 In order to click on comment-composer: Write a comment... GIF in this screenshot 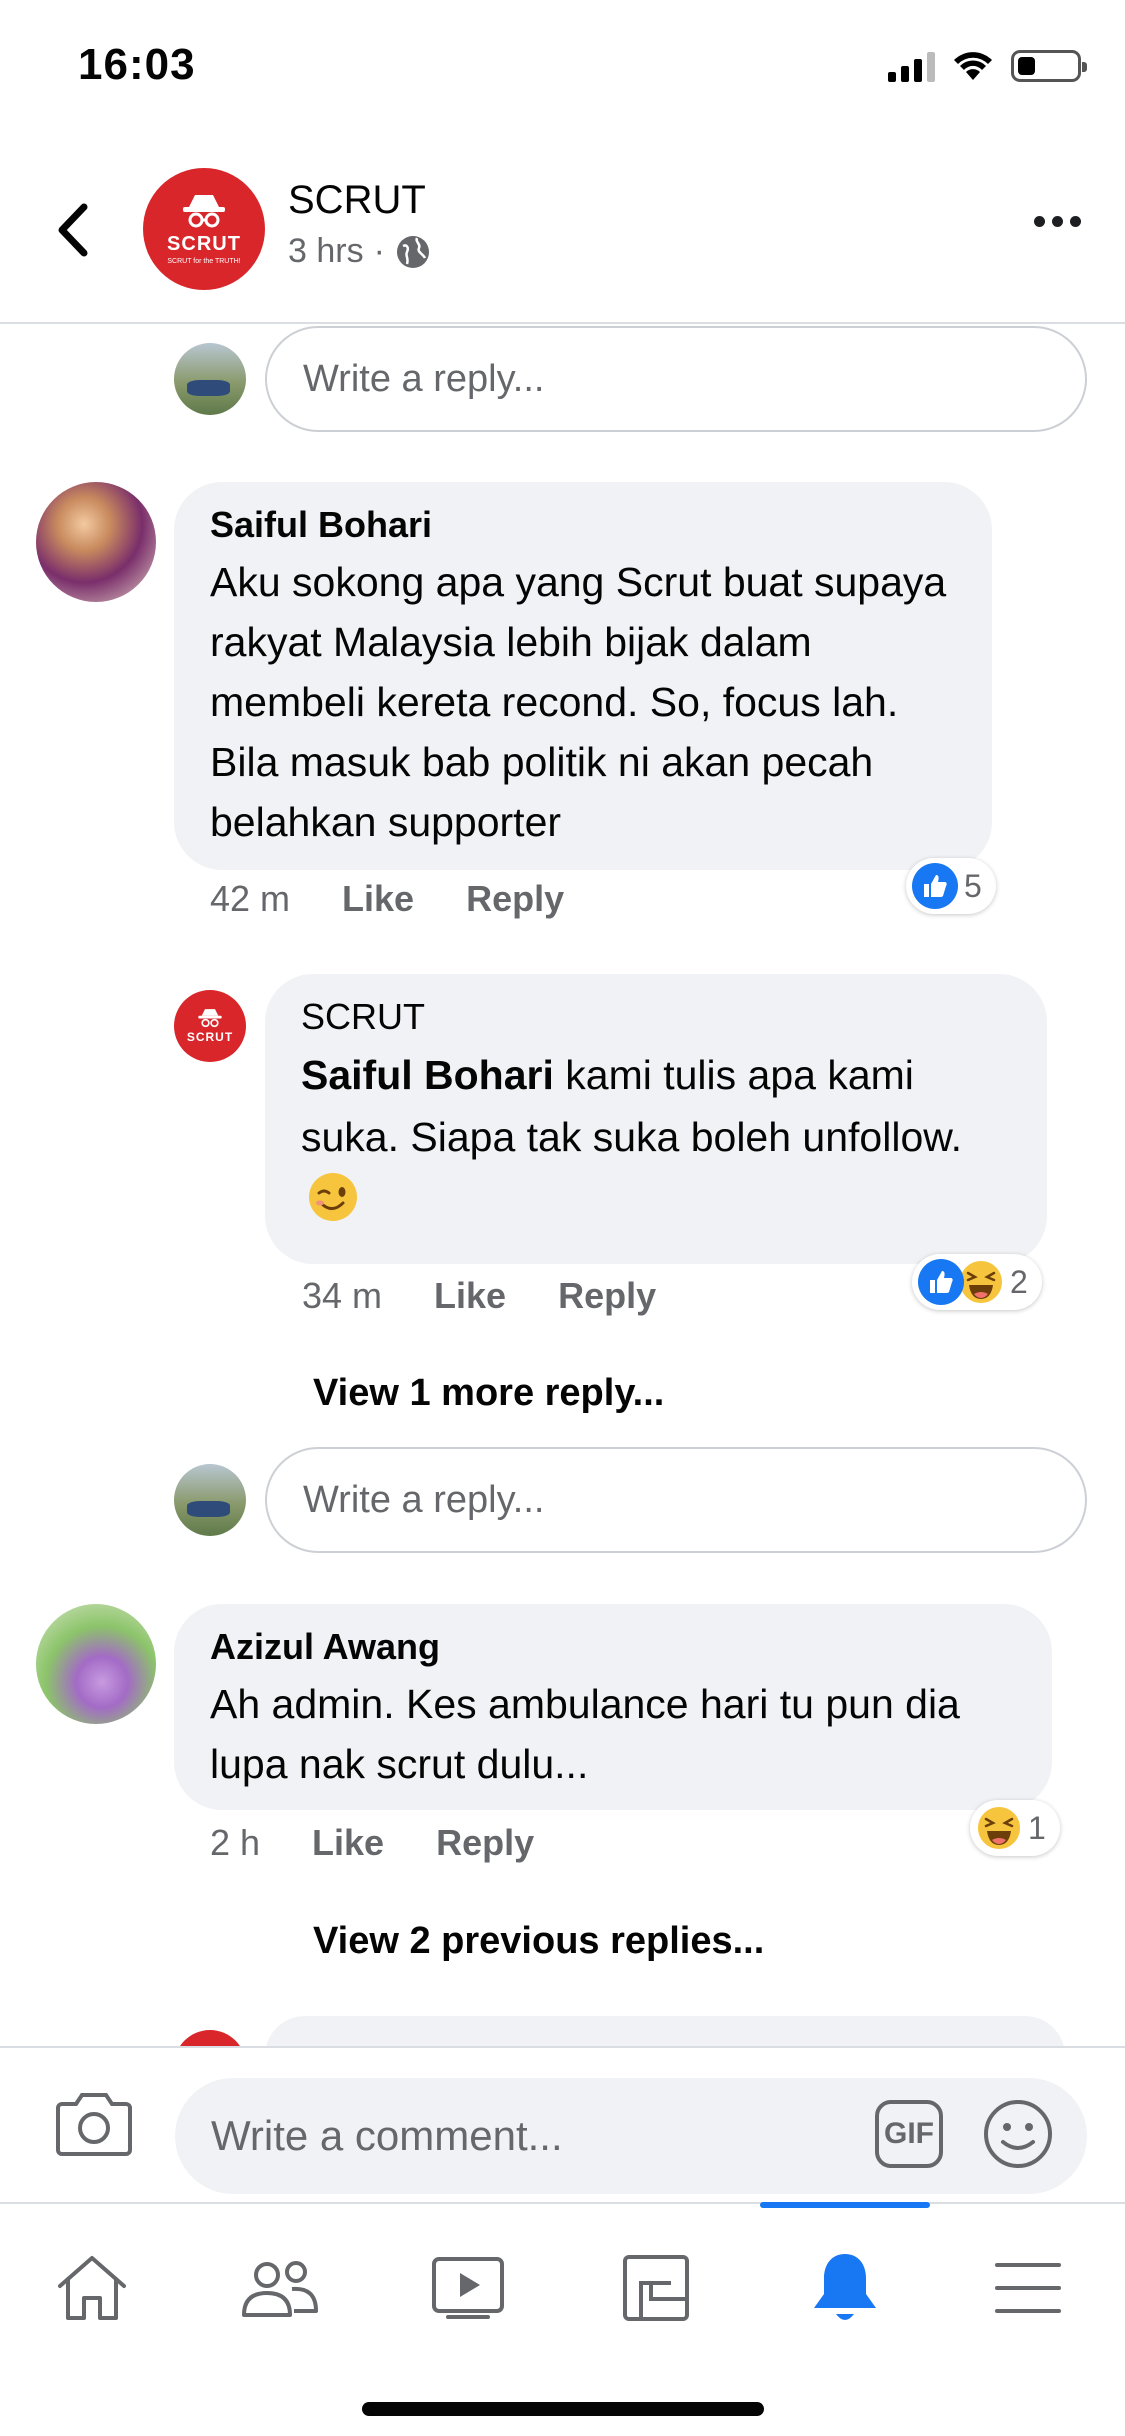, I will do `click(562, 2124)`.